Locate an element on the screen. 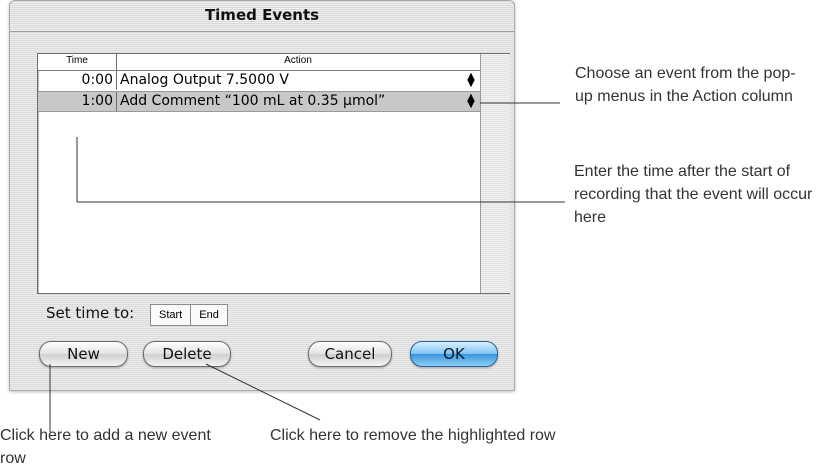  set-time-end-button: End is located at coordinates (208, 315).